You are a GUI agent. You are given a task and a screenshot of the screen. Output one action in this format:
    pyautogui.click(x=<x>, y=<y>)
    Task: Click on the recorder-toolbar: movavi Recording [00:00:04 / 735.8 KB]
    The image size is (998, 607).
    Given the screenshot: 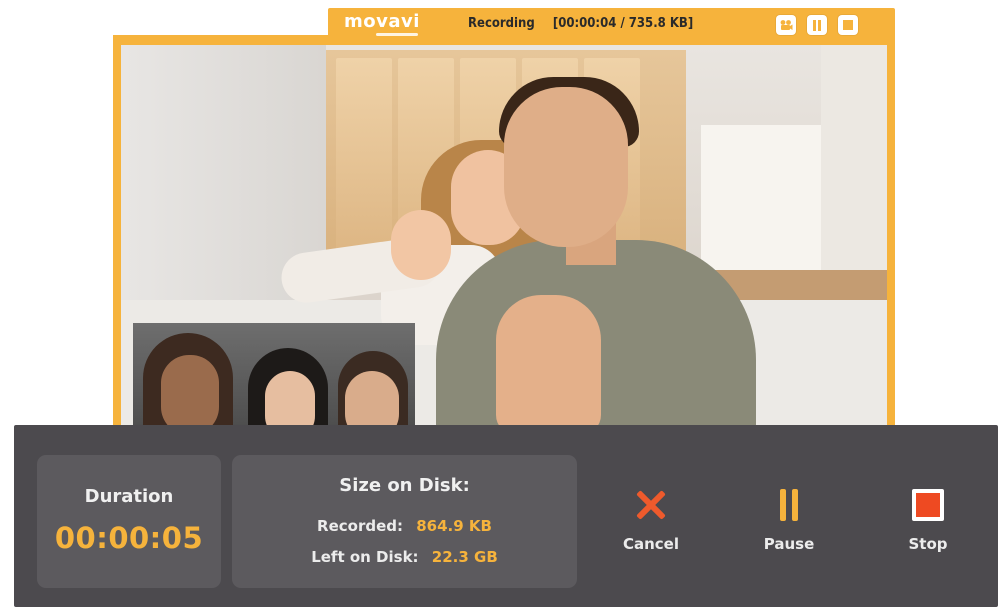 What is the action you would take?
    pyautogui.click(x=611, y=24)
    